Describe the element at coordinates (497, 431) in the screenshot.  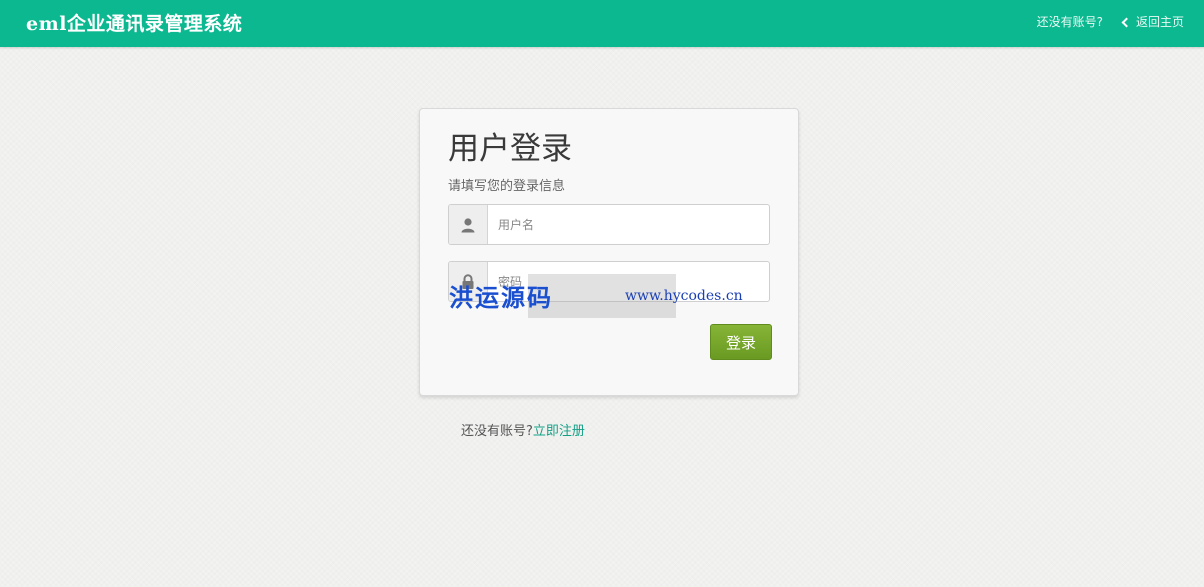
I see `register-prompt-text: 还没有账号?` at that location.